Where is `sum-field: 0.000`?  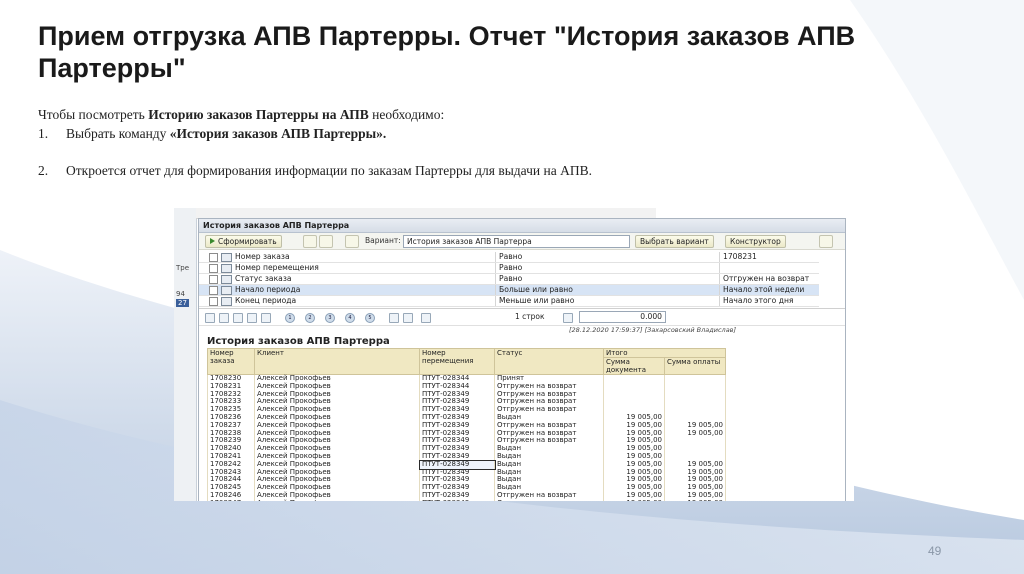
sum-field: 0.000 is located at coordinates (622, 317).